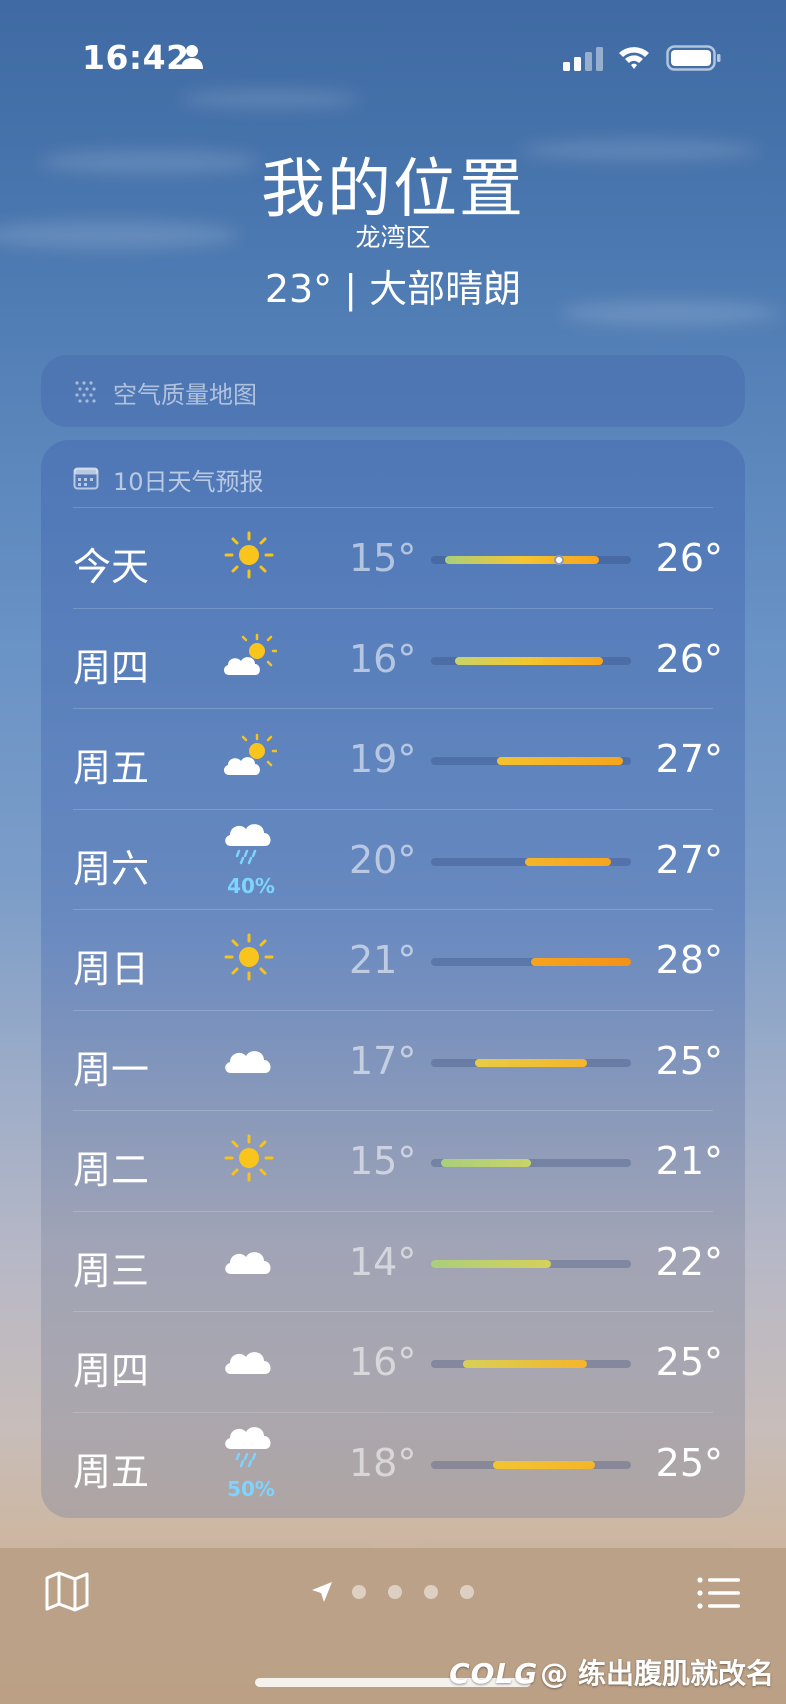  Describe the element at coordinates (192, 57) in the screenshot. I see `person-icon` at that location.